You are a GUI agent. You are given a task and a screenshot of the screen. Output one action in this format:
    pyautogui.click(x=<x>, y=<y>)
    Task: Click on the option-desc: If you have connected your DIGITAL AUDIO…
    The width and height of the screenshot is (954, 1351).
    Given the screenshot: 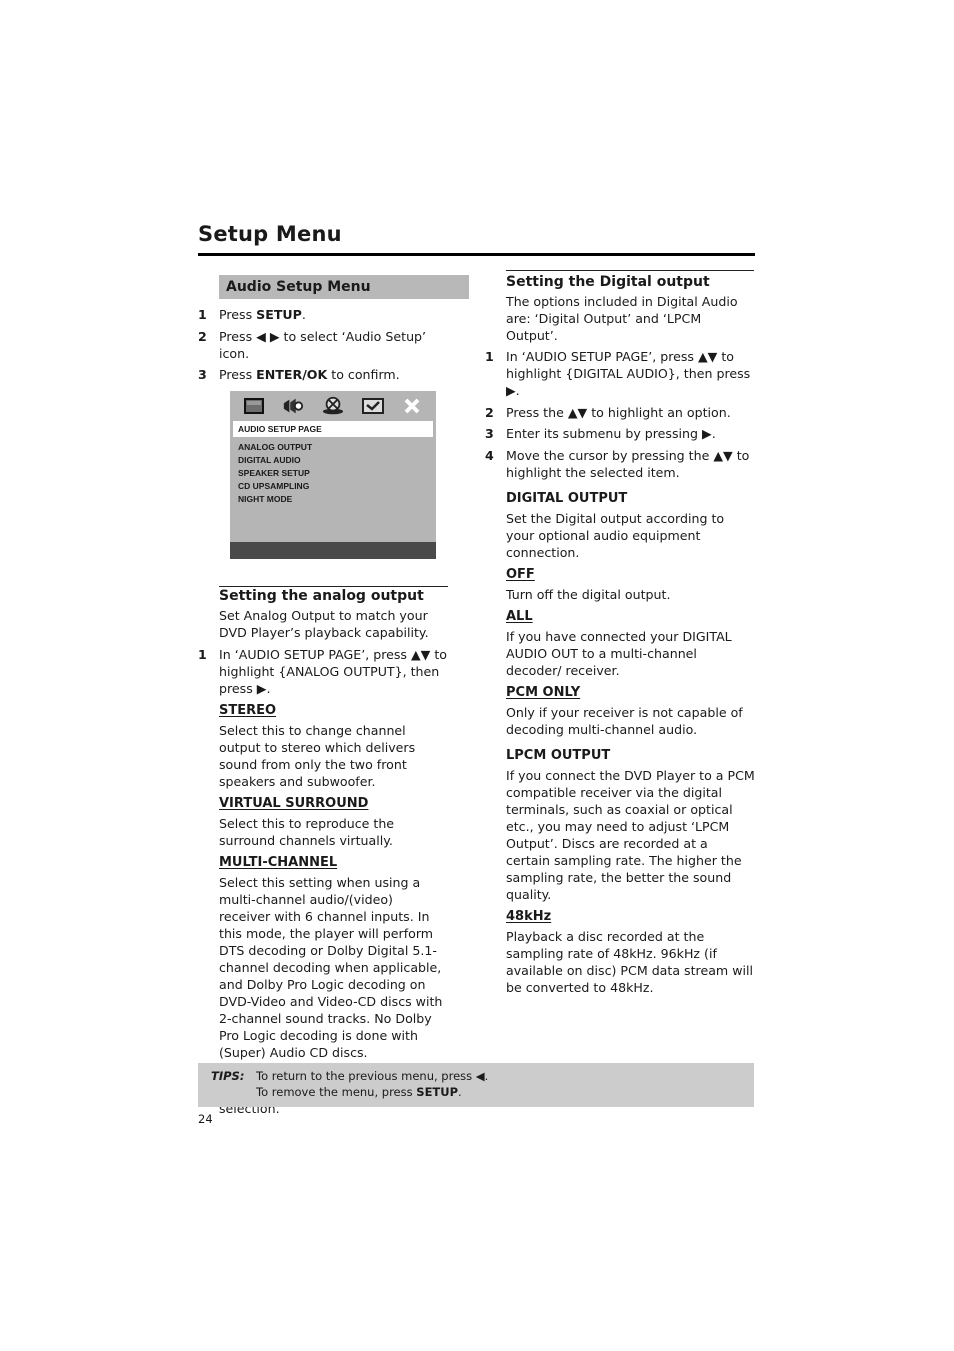 What is the action you would take?
    pyautogui.click(x=619, y=653)
    